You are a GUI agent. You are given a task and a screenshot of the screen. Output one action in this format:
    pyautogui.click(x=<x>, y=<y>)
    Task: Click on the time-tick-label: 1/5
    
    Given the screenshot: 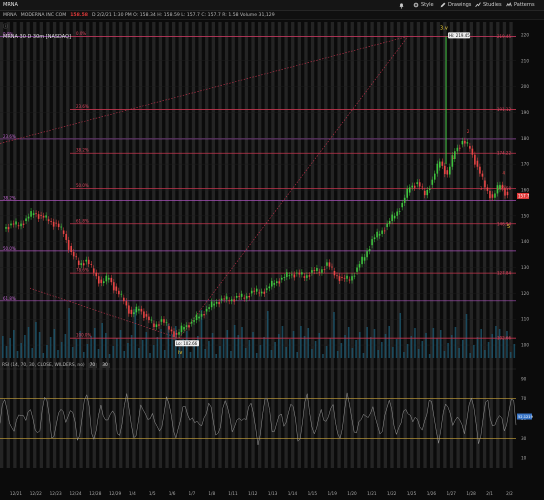 What is the action you would take?
    pyautogui.click(x=152, y=493)
    